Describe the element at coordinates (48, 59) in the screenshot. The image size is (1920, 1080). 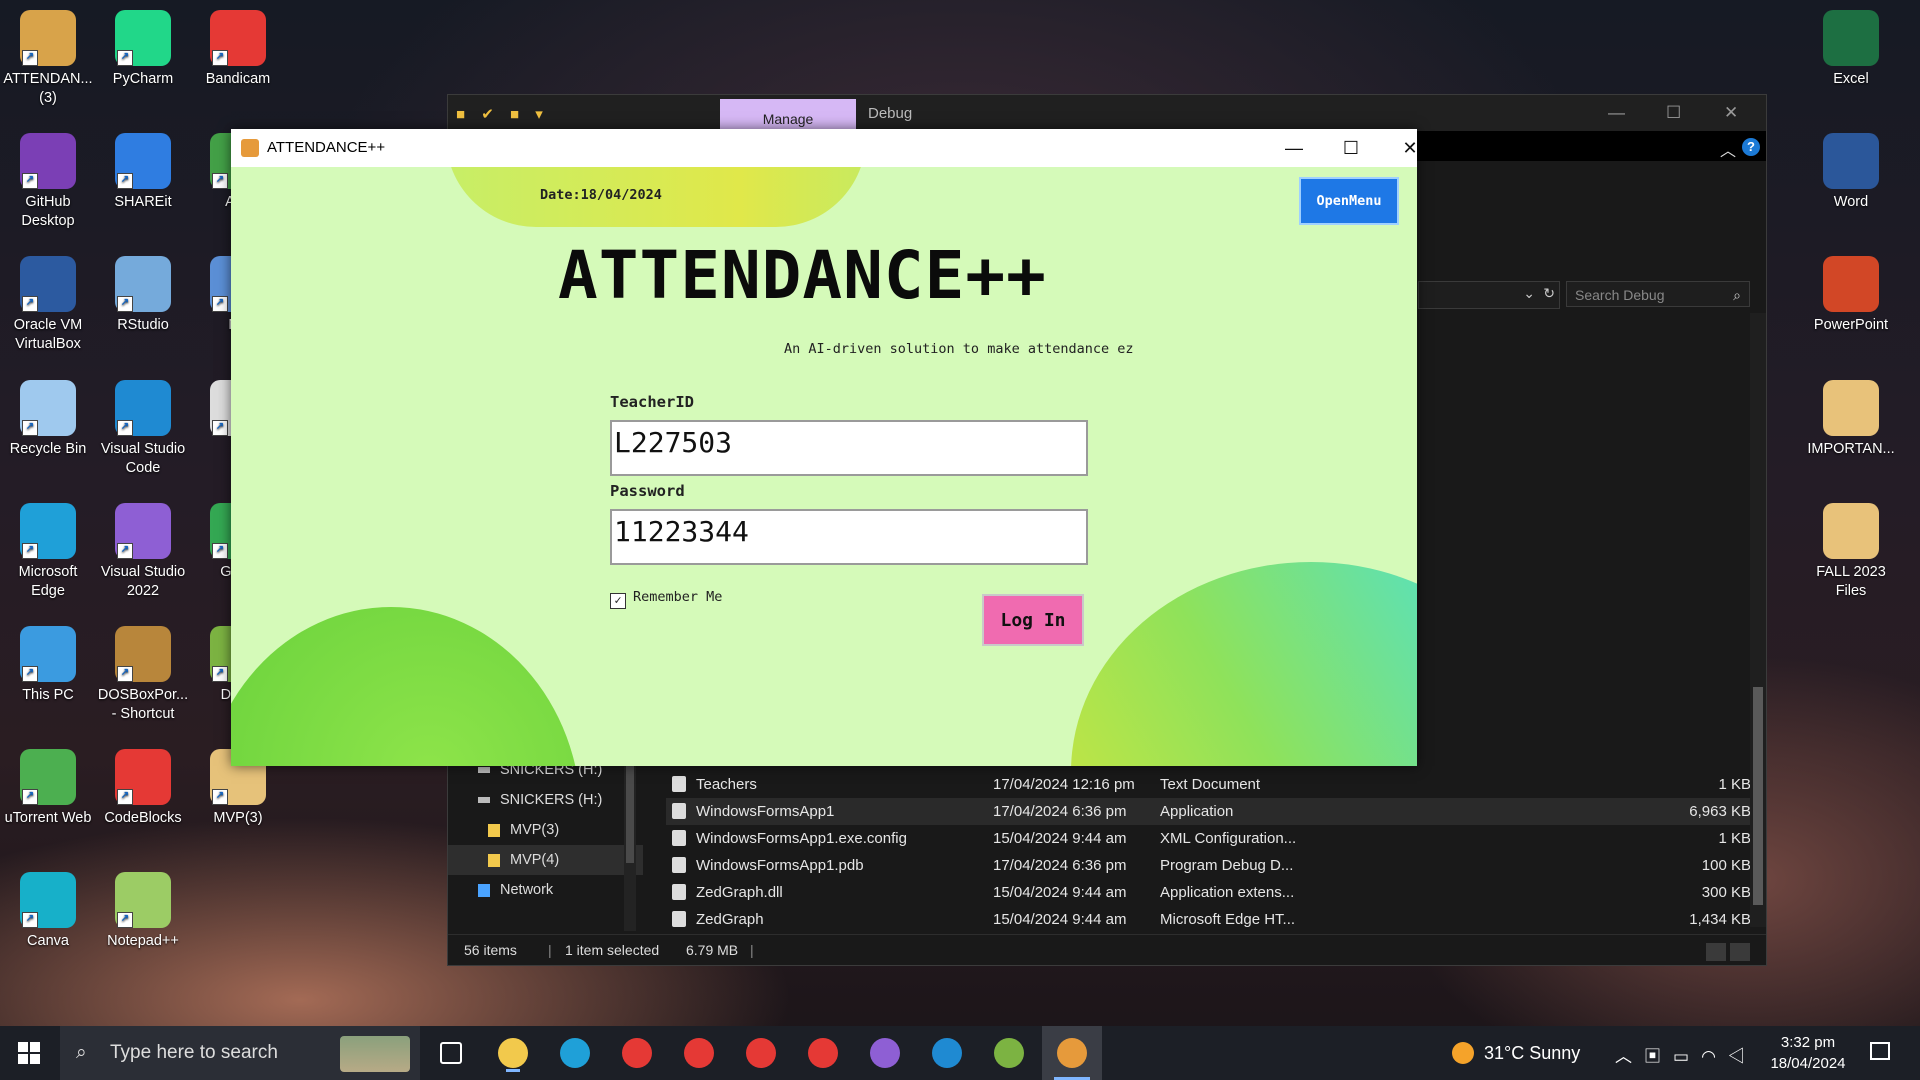
I see `desktop-icon: ↗ ATTENDAN... (3)` at that location.